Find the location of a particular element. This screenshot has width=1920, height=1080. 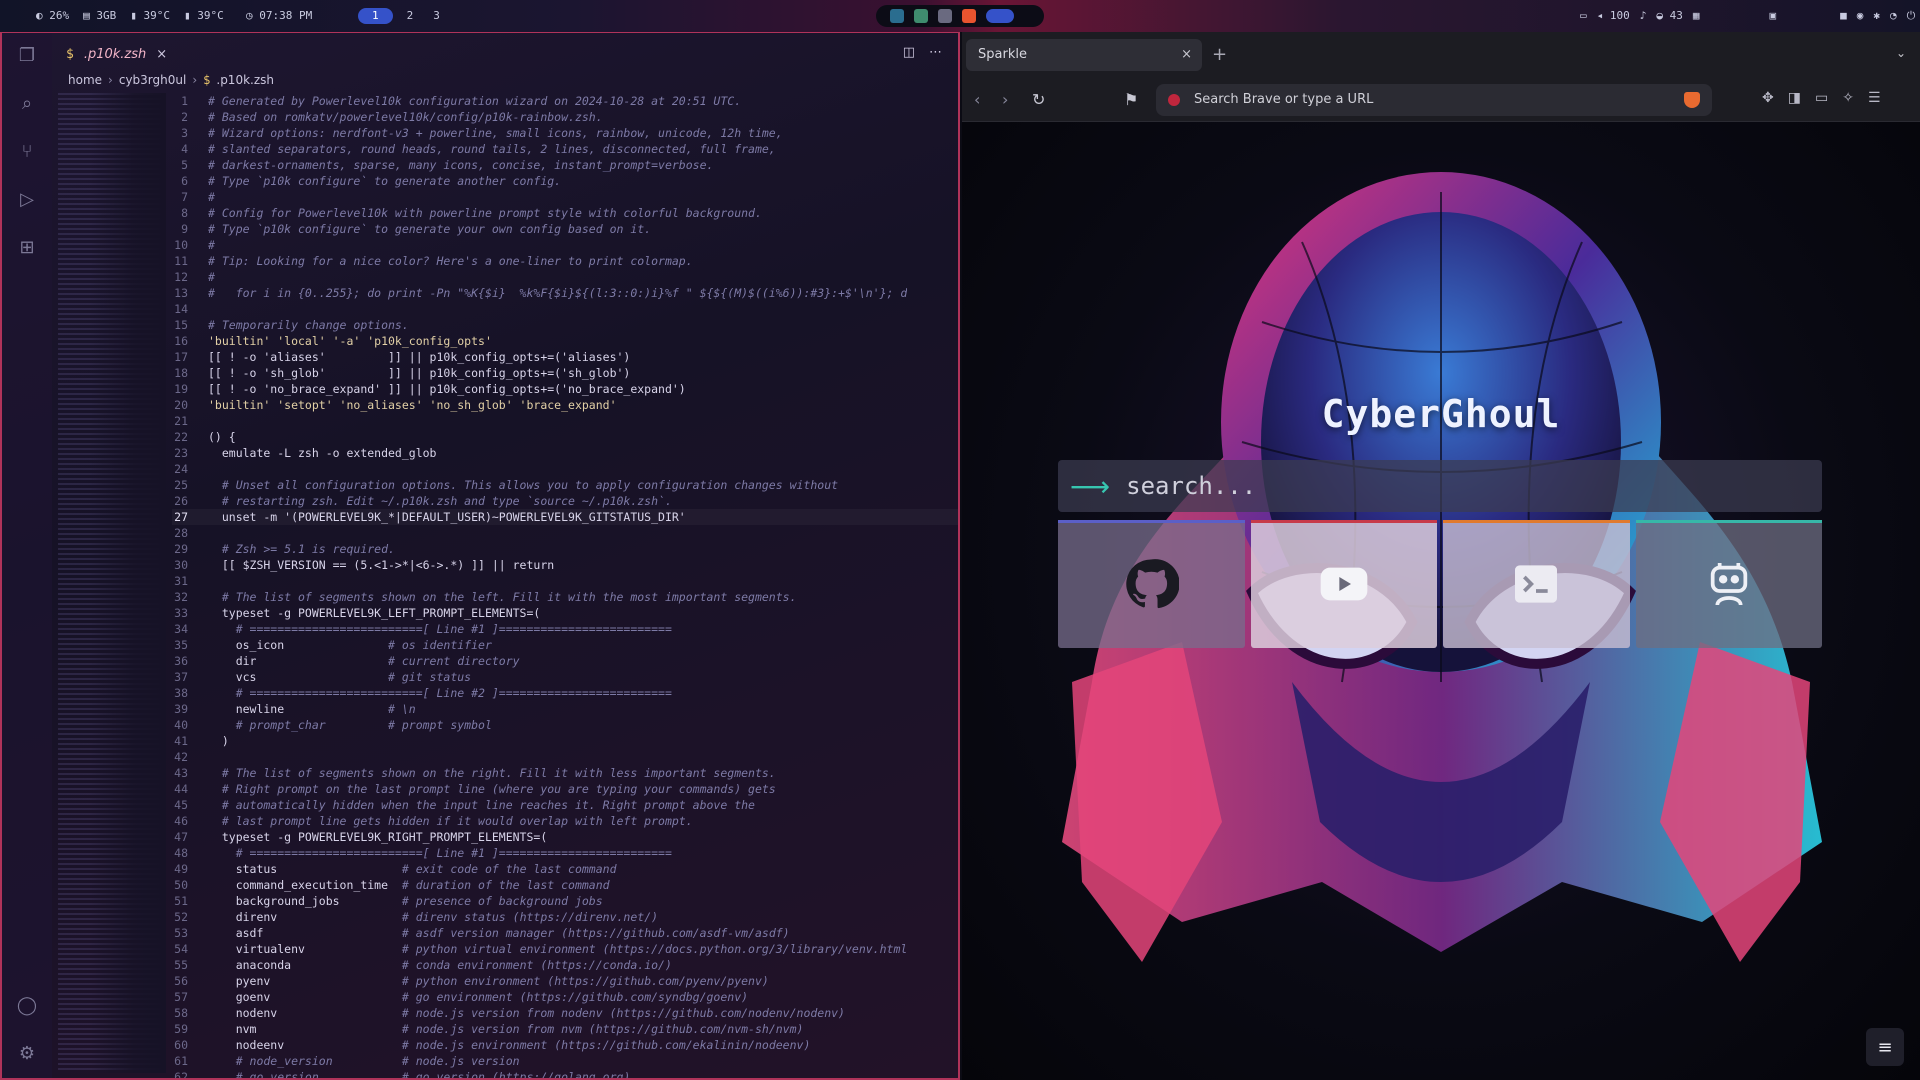

shortcut-robot is located at coordinates (1728, 584).